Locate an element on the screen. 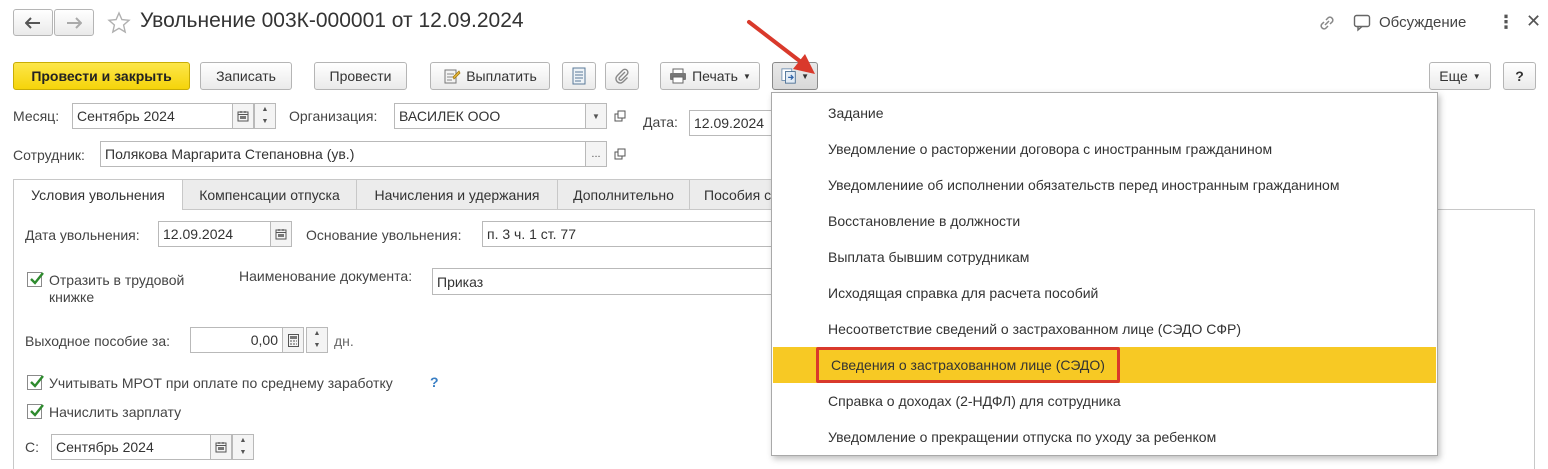 The height and width of the screenshot is (469, 1548). organization-field: ВАСИЛЕК ООО is located at coordinates (490, 116).